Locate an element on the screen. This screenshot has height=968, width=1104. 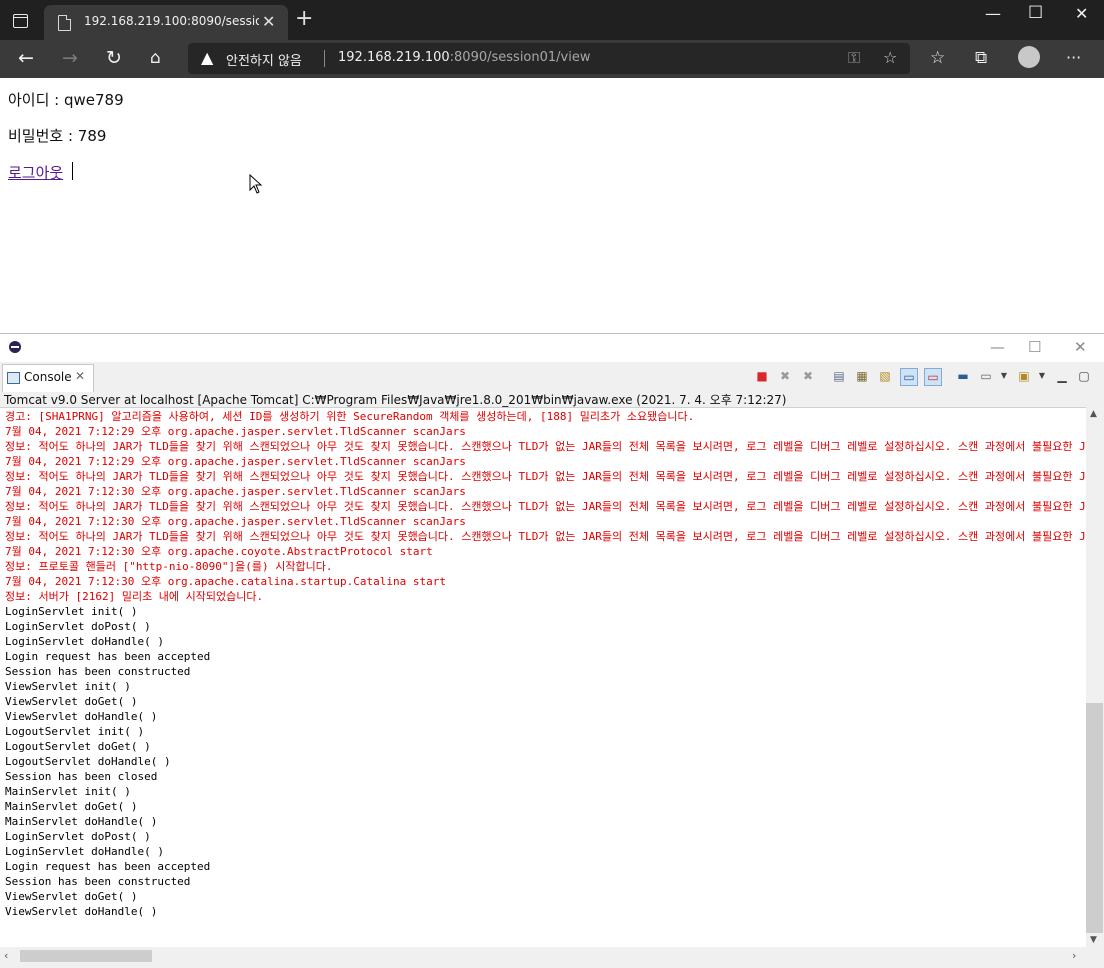
remove-launch-icon: ✖ is located at coordinates (785, 376).